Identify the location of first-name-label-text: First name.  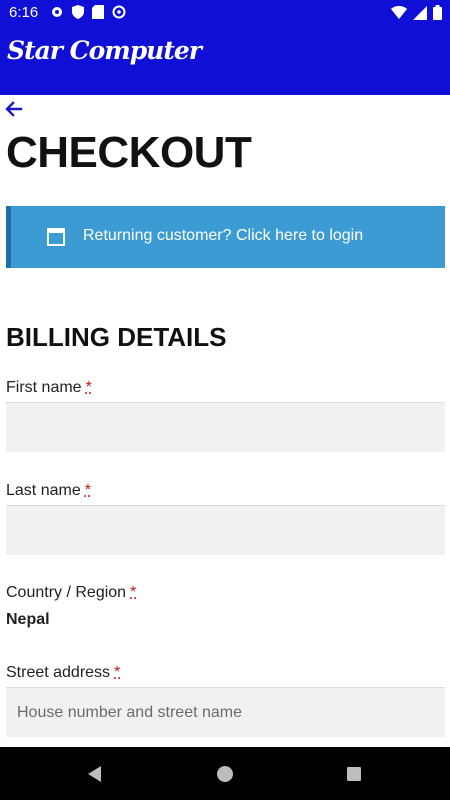
(44, 387).